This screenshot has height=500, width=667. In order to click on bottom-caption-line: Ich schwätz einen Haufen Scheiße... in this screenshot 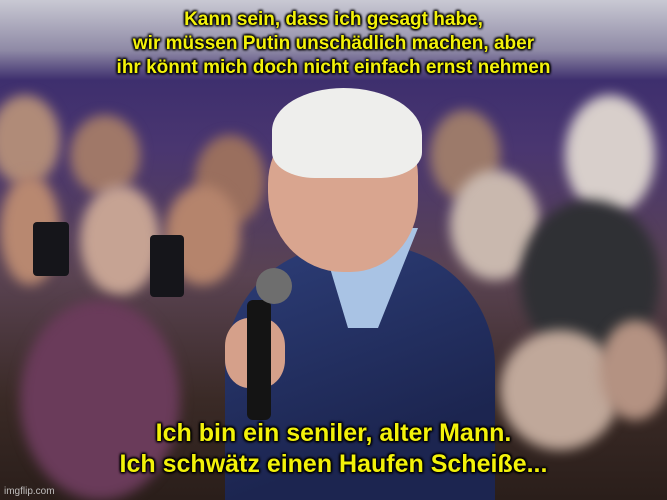, I will do `click(333, 464)`.